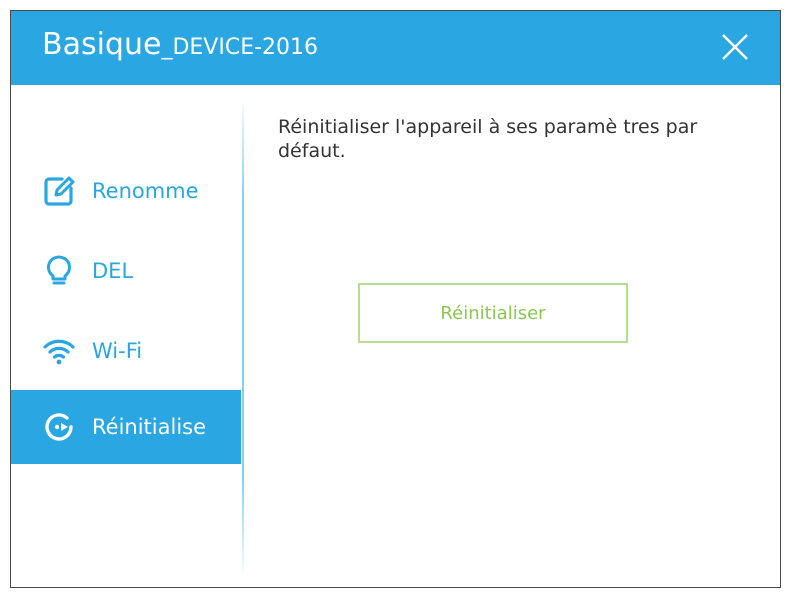  Describe the element at coordinates (240, 47) in the screenshot. I see `window-title-device: _DEVICE-2016` at that location.